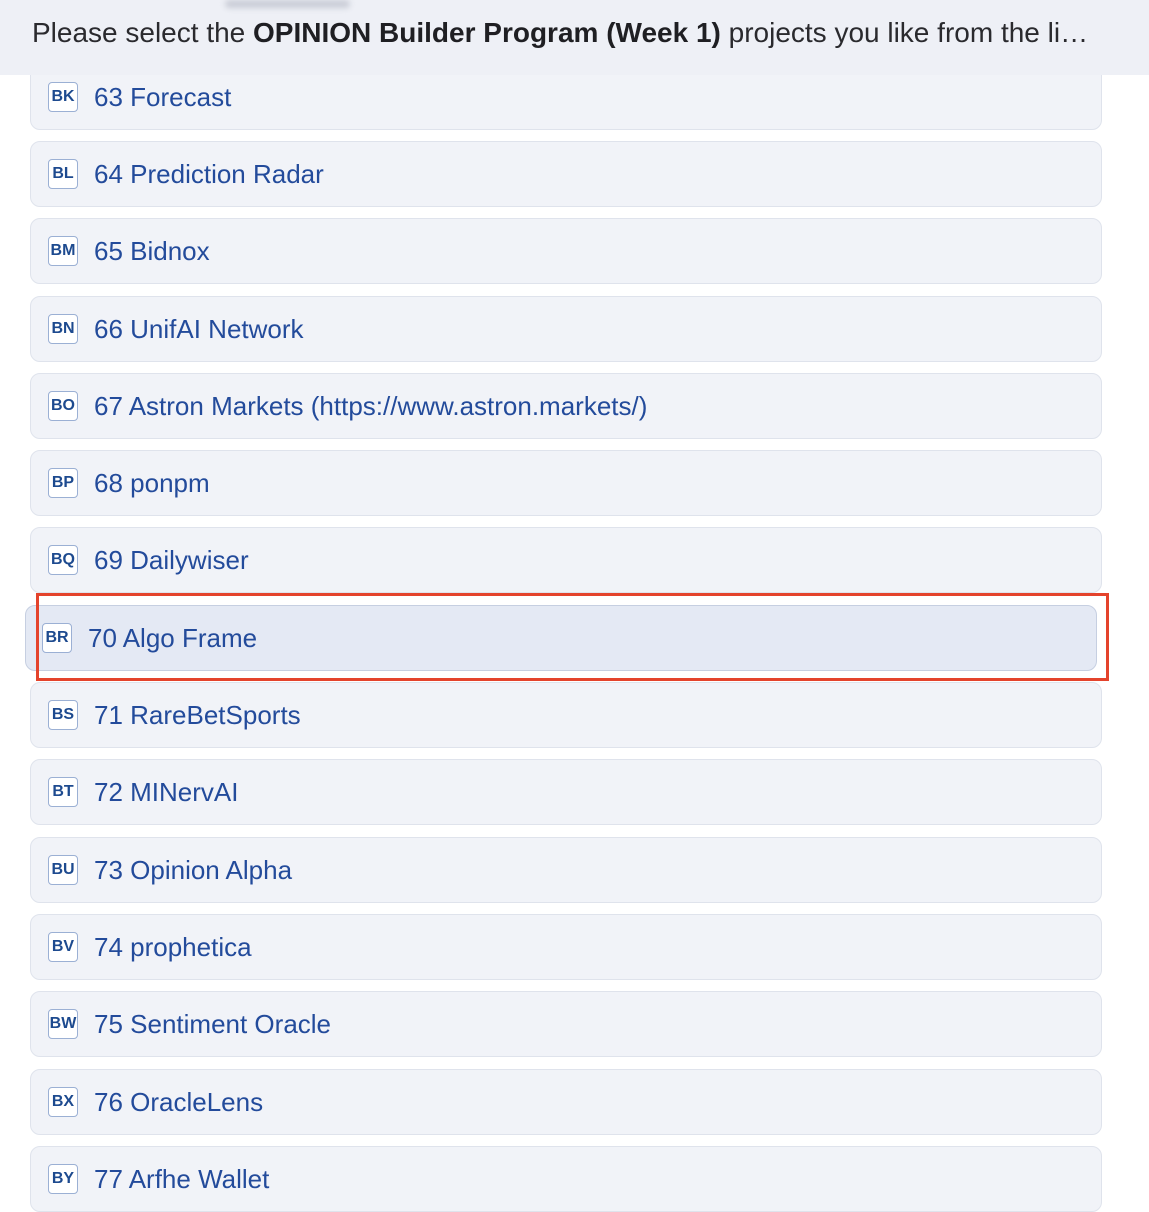  I want to click on option-key-badge: BS, so click(63, 715).